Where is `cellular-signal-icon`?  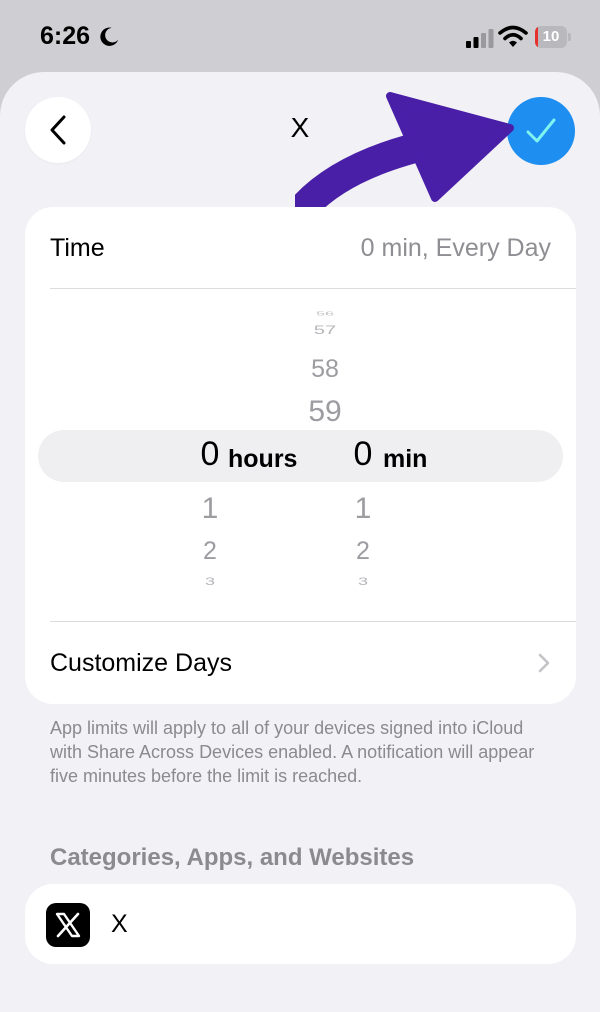 cellular-signal-icon is located at coordinates (480, 38).